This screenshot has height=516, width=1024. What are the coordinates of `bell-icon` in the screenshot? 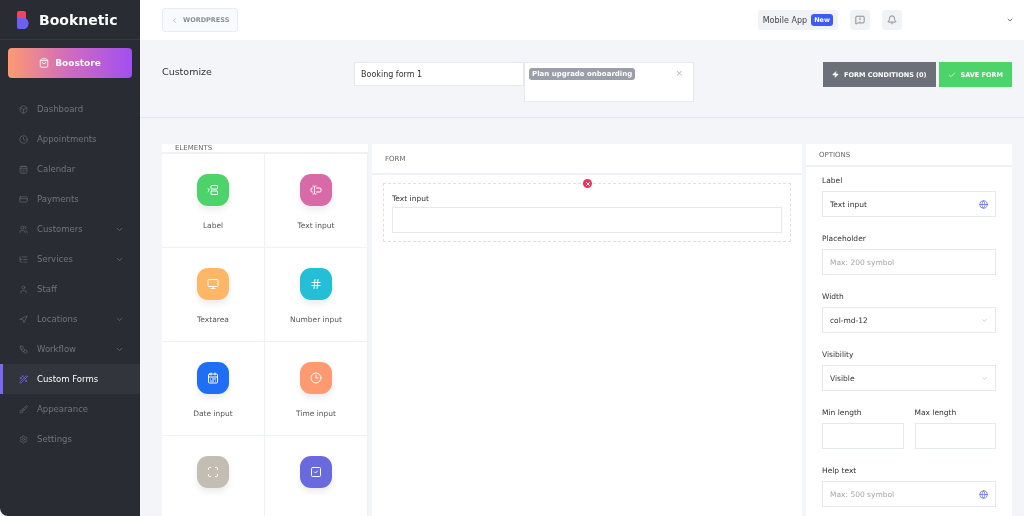 It's located at (892, 20).